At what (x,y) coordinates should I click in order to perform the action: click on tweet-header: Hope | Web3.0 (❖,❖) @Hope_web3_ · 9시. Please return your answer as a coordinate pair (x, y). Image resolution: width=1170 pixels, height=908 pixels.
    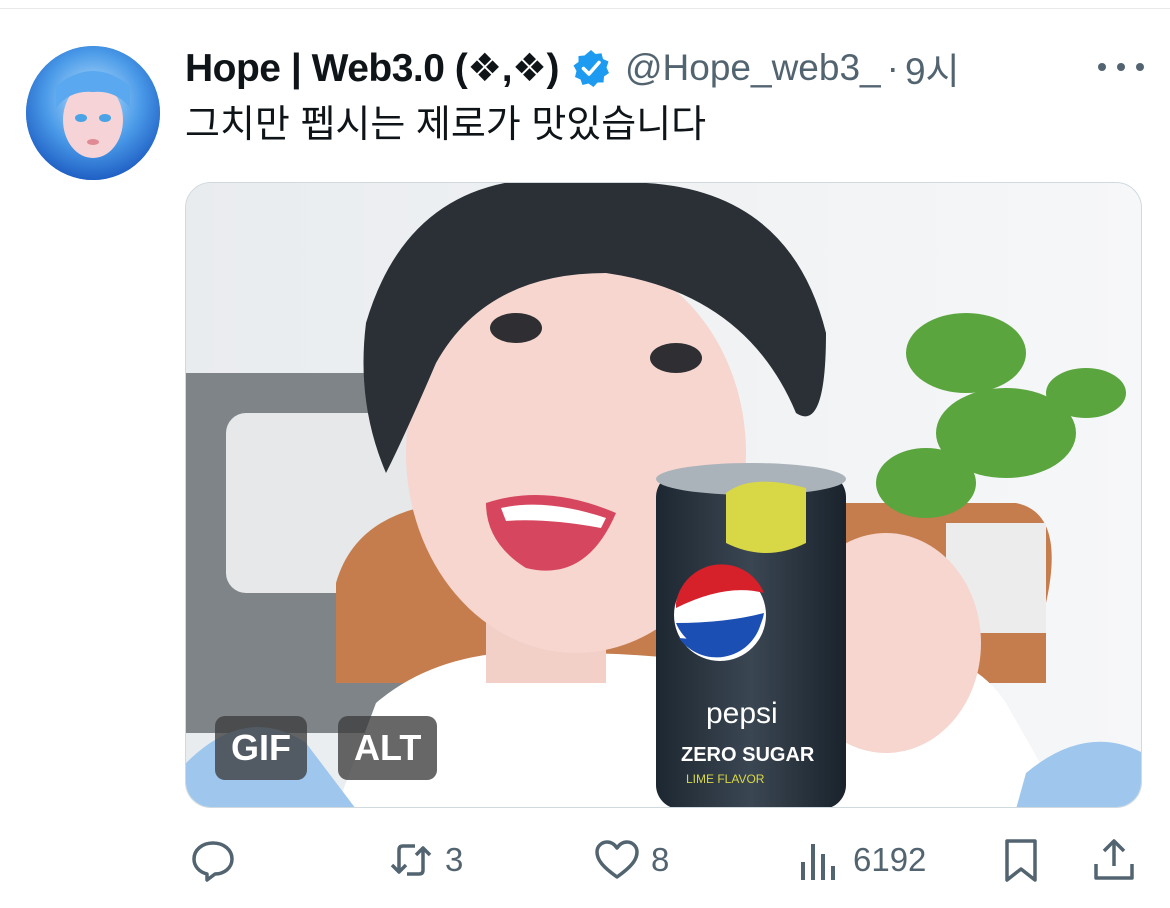
    Looking at the image, I should click on (572, 68).